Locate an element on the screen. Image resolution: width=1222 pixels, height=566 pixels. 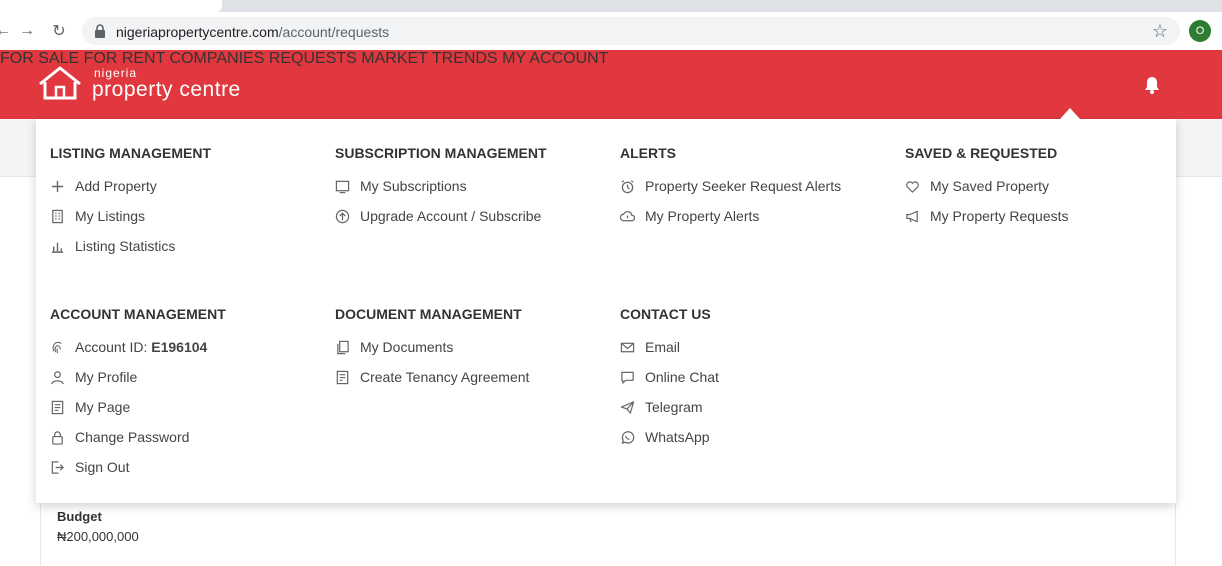
menu-item-label: Email is located at coordinates (663, 347).